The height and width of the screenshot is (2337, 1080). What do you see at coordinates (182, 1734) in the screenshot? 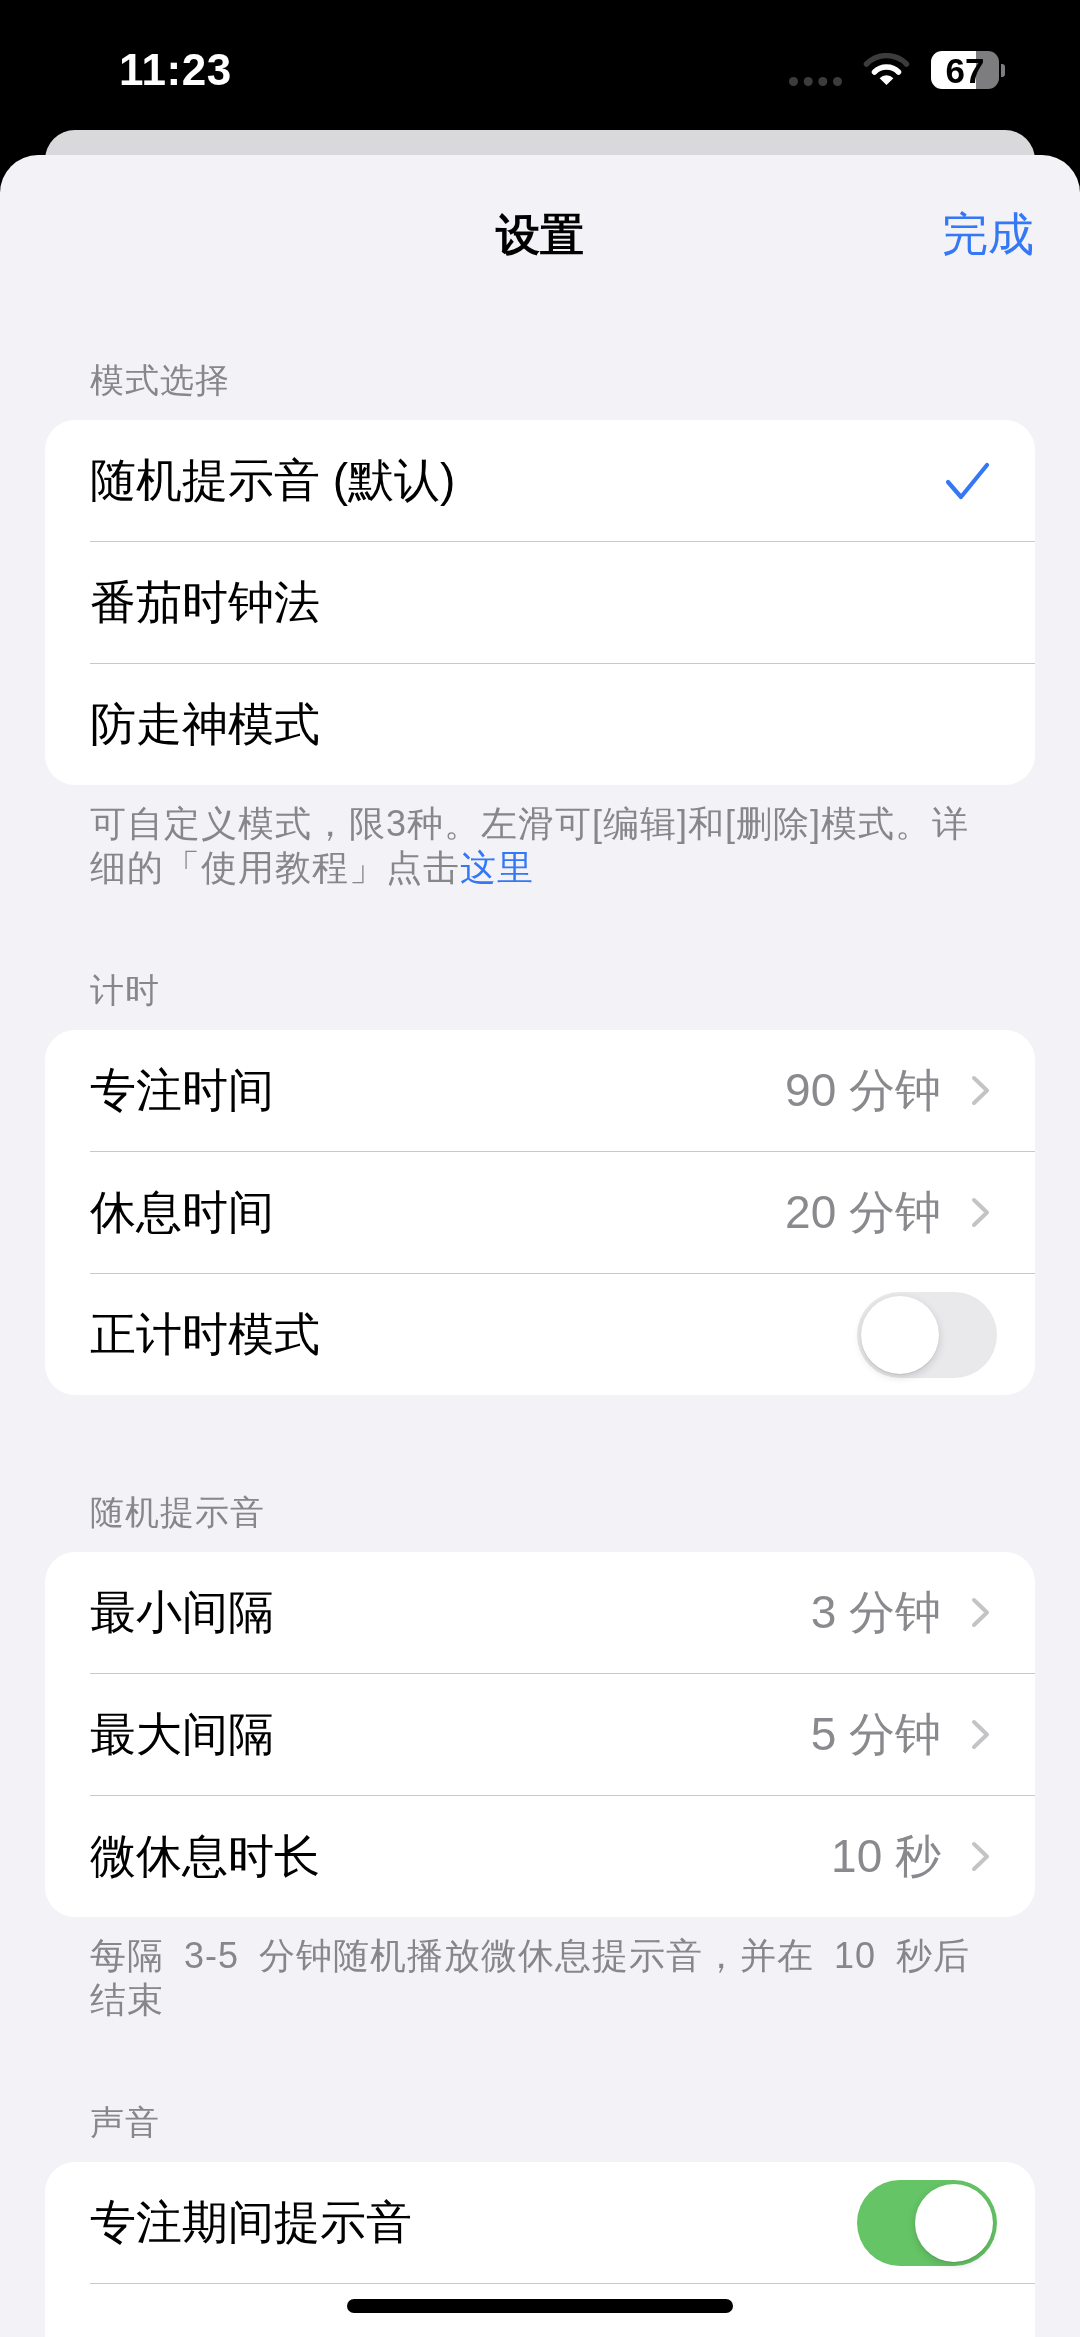
I see `setting-label: 最大间隔` at bounding box center [182, 1734].